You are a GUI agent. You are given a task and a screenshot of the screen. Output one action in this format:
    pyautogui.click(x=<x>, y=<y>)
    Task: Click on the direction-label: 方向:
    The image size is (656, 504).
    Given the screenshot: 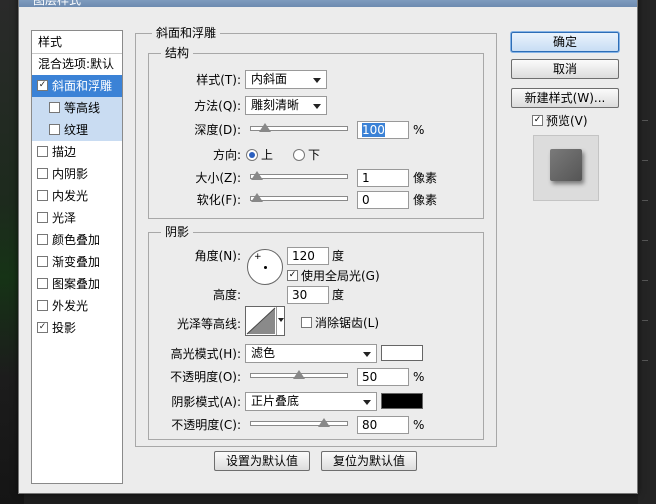 What is the action you would take?
    pyautogui.click(x=226, y=155)
    